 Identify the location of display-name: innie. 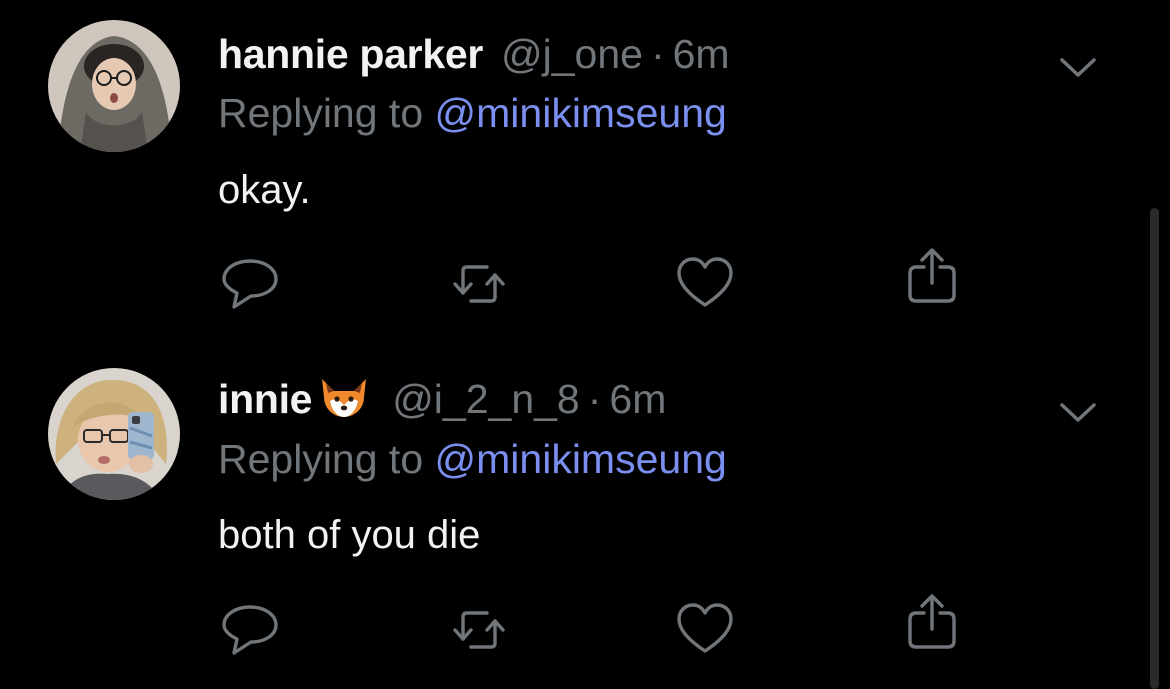
(265, 399).